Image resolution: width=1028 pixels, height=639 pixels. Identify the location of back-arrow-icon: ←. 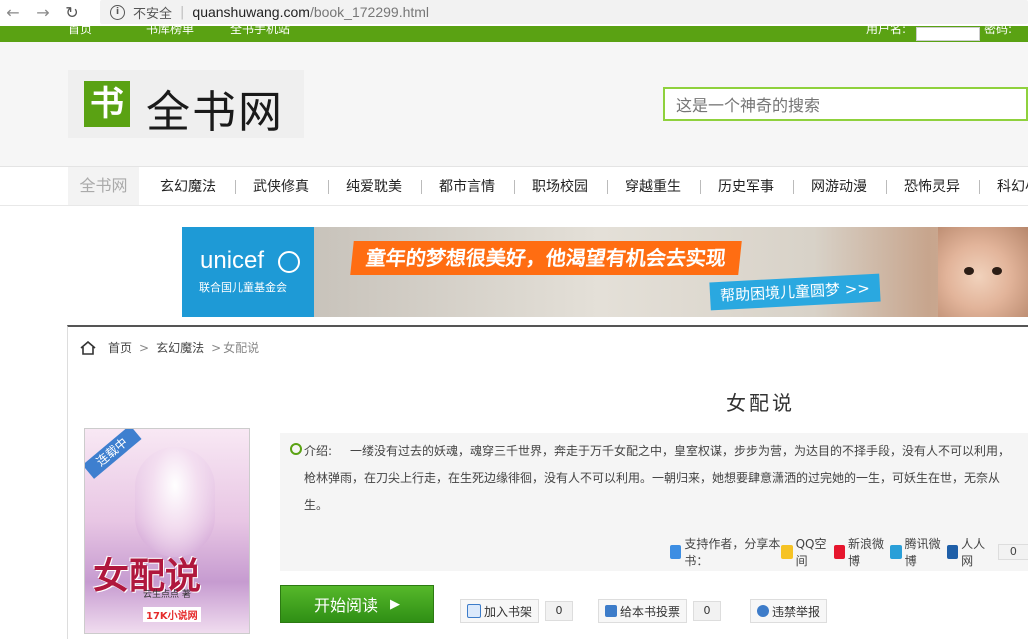
(13, 12).